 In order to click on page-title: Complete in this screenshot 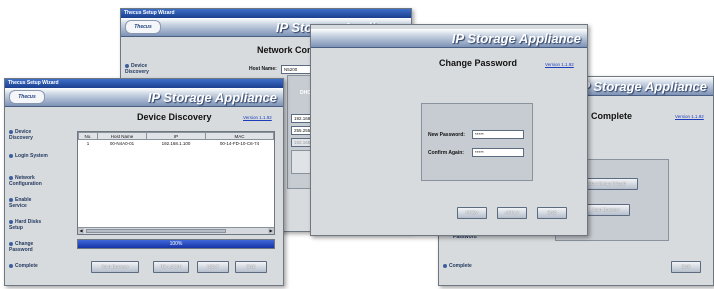, I will do `click(612, 116)`.